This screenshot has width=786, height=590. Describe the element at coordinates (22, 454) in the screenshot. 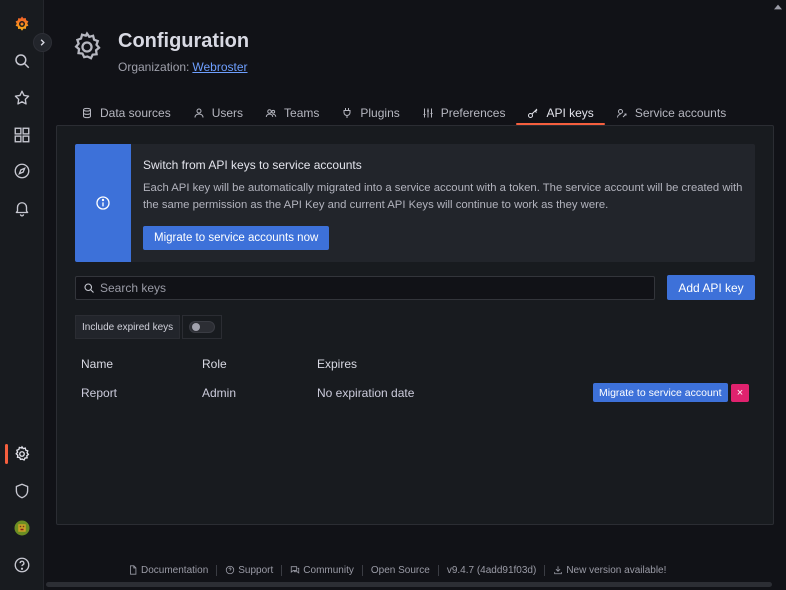

I see `configuration-icon` at that location.